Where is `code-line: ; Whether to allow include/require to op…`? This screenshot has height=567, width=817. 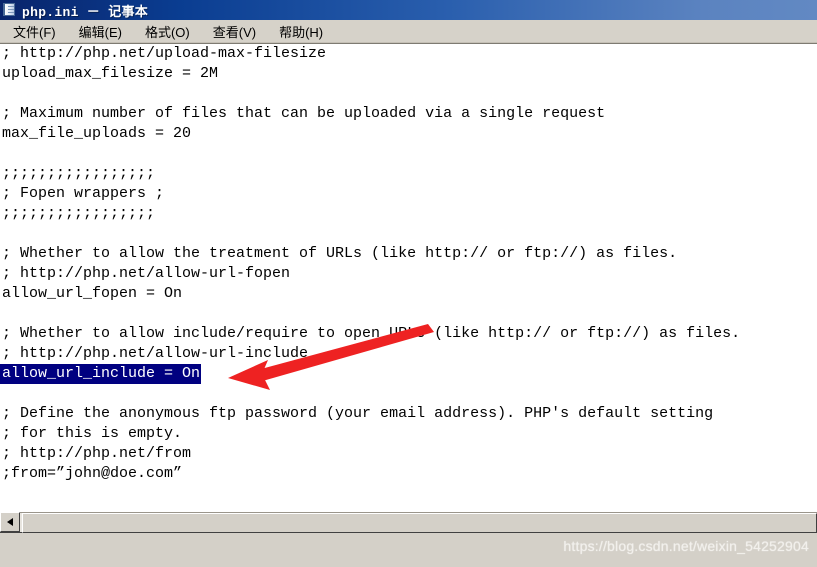
code-line: ; Whether to allow include/require to op… is located at coordinates (371, 333).